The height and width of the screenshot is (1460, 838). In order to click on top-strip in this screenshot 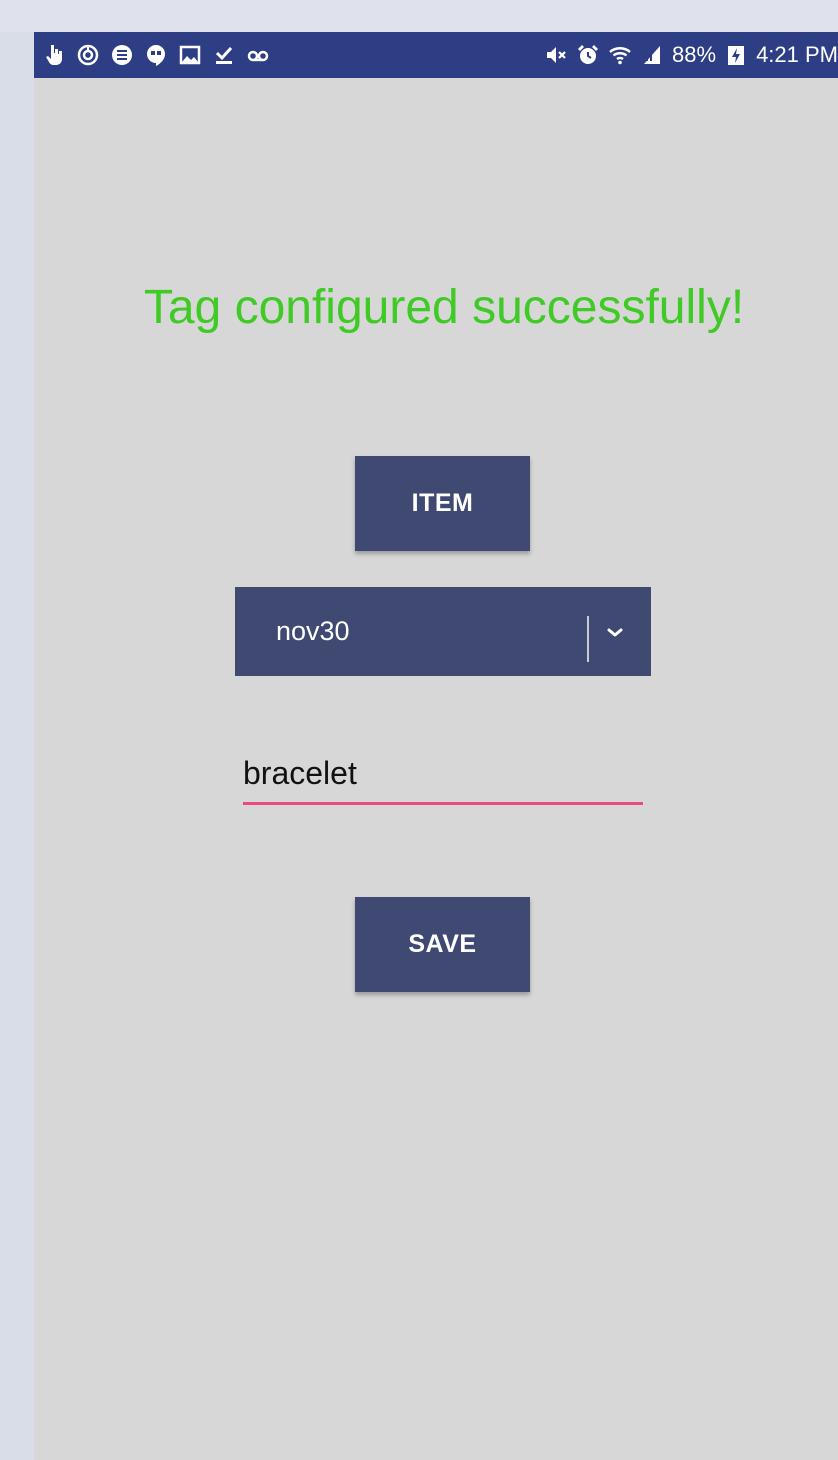, I will do `click(419, 16)`.